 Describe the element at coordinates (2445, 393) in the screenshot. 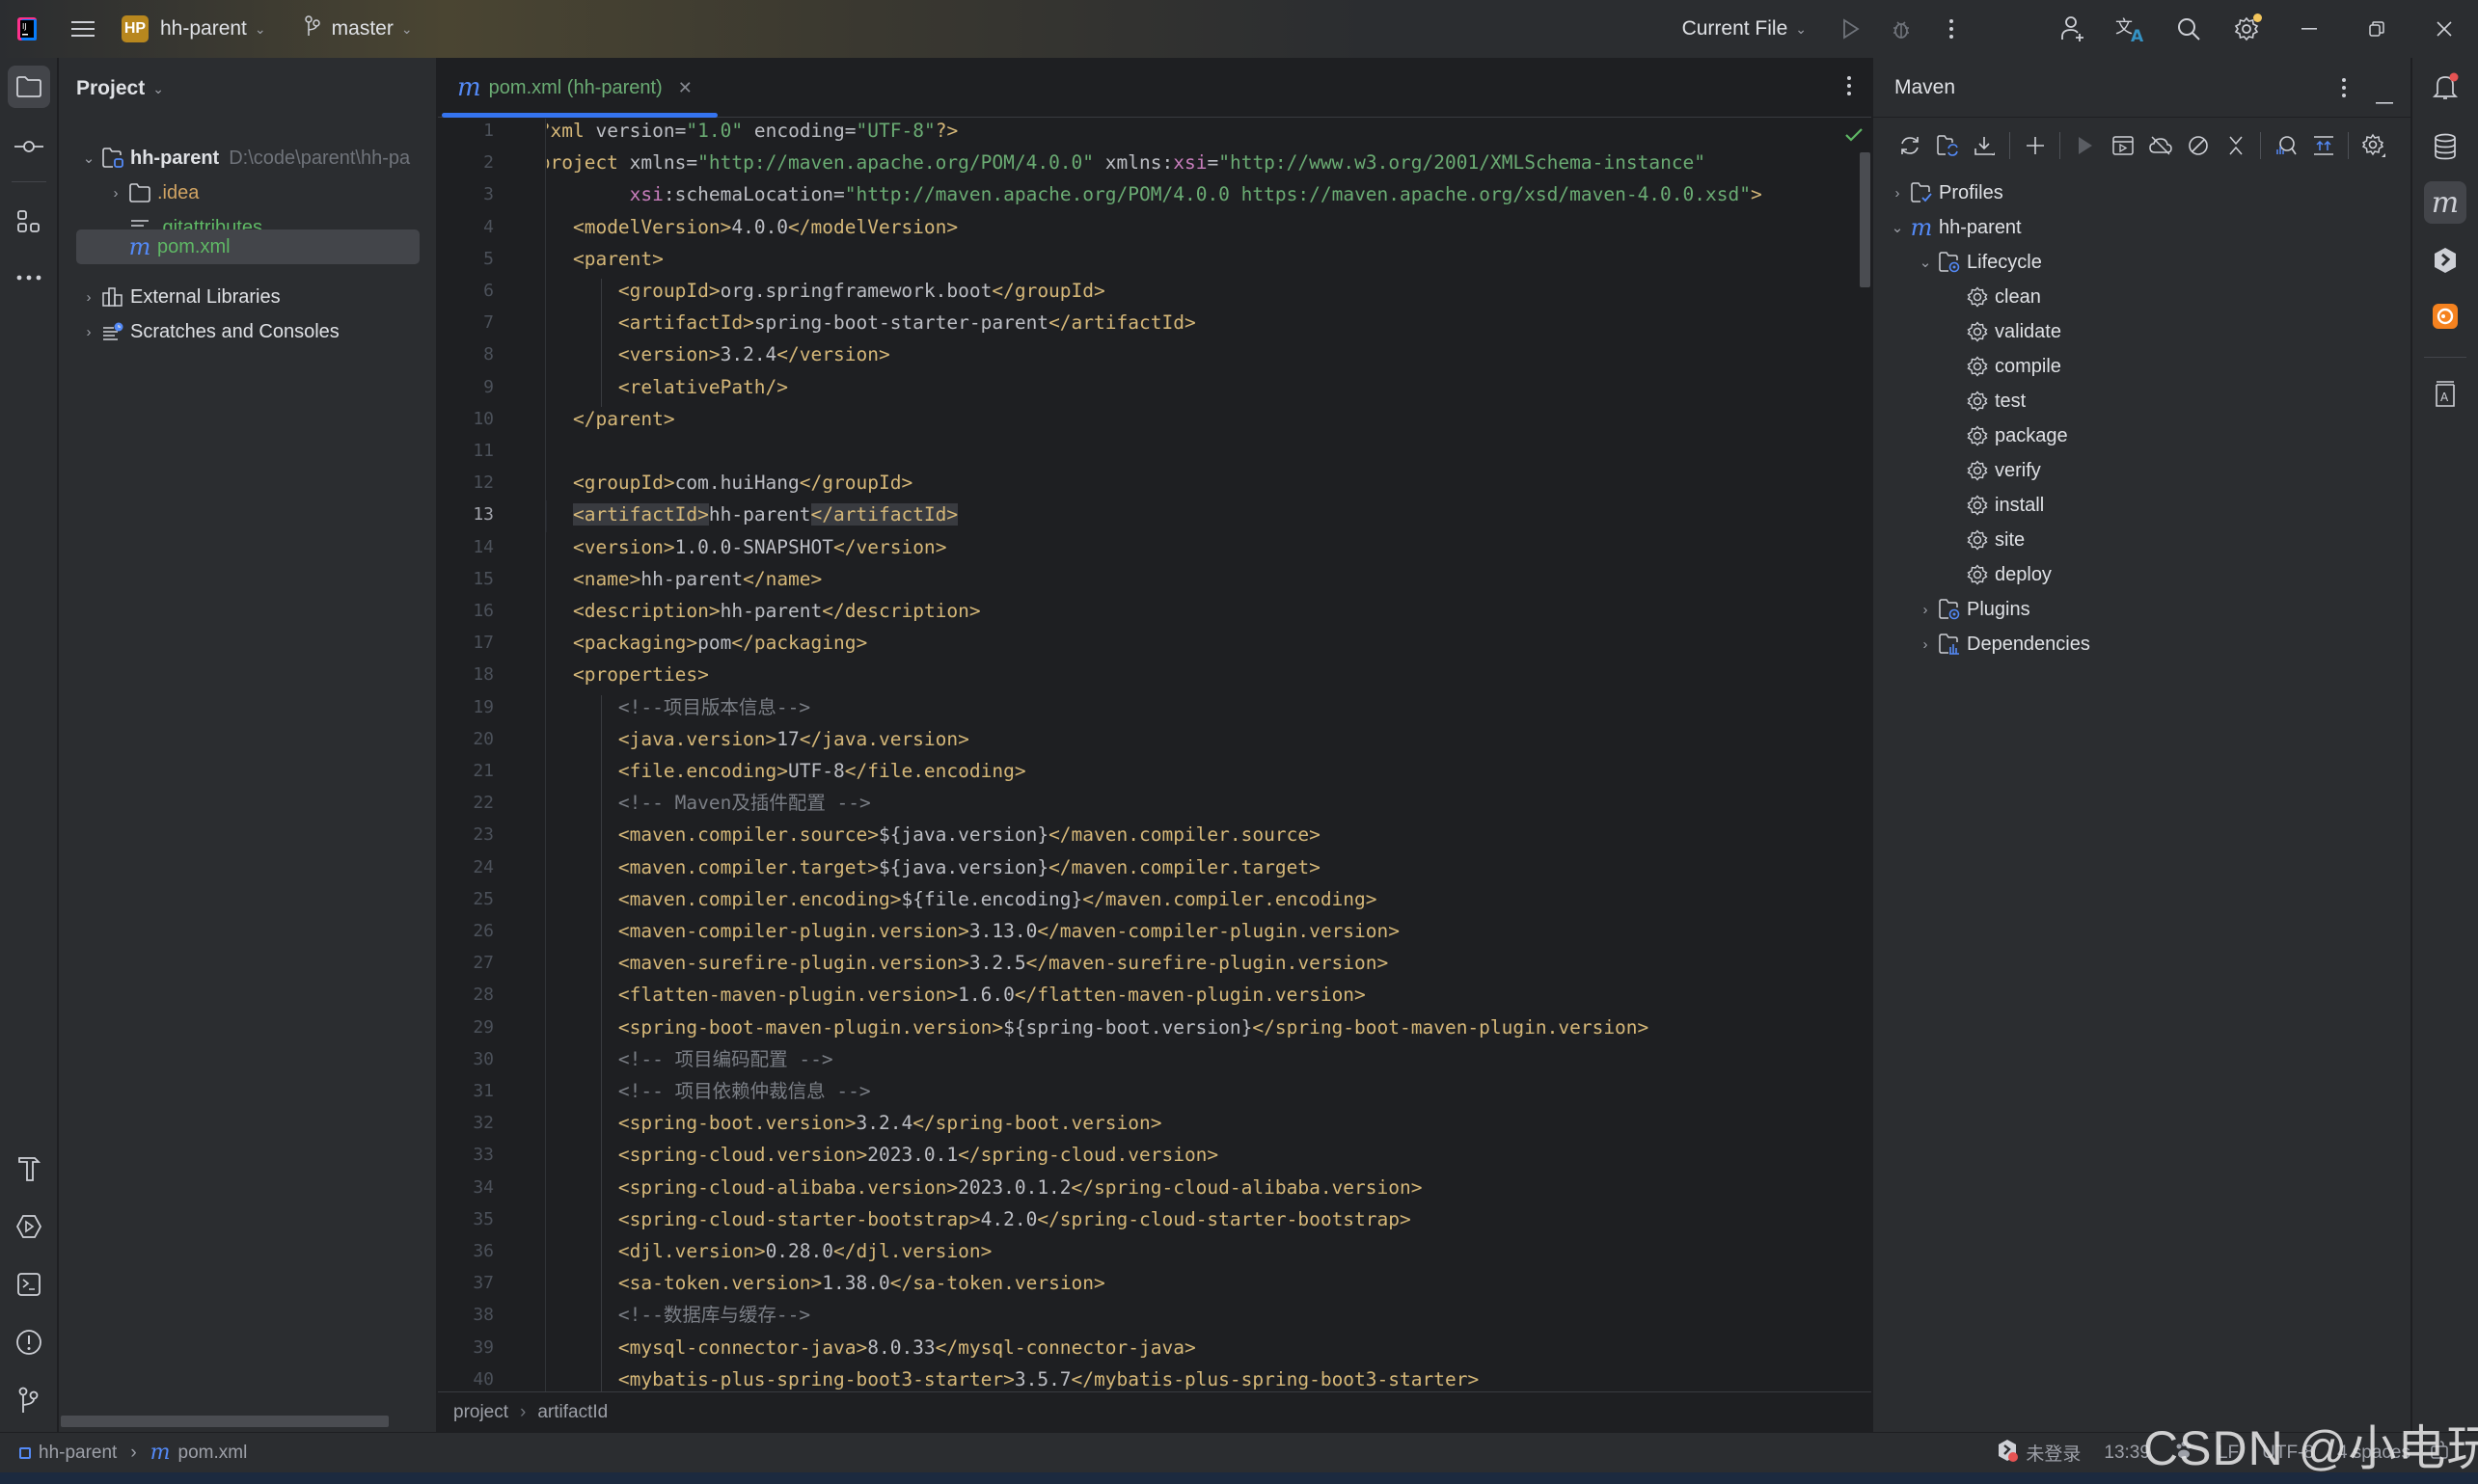

I see `translation-book-tool-button: A` at that location.